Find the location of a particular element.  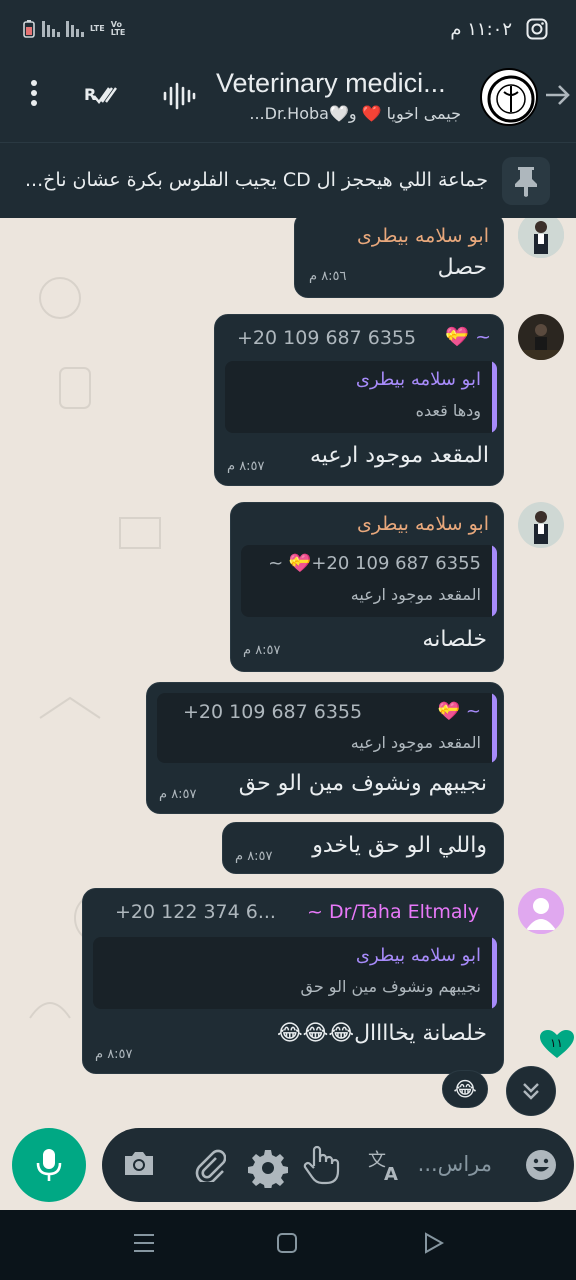

battery-saver-icon is located at coordinates (29, 29).